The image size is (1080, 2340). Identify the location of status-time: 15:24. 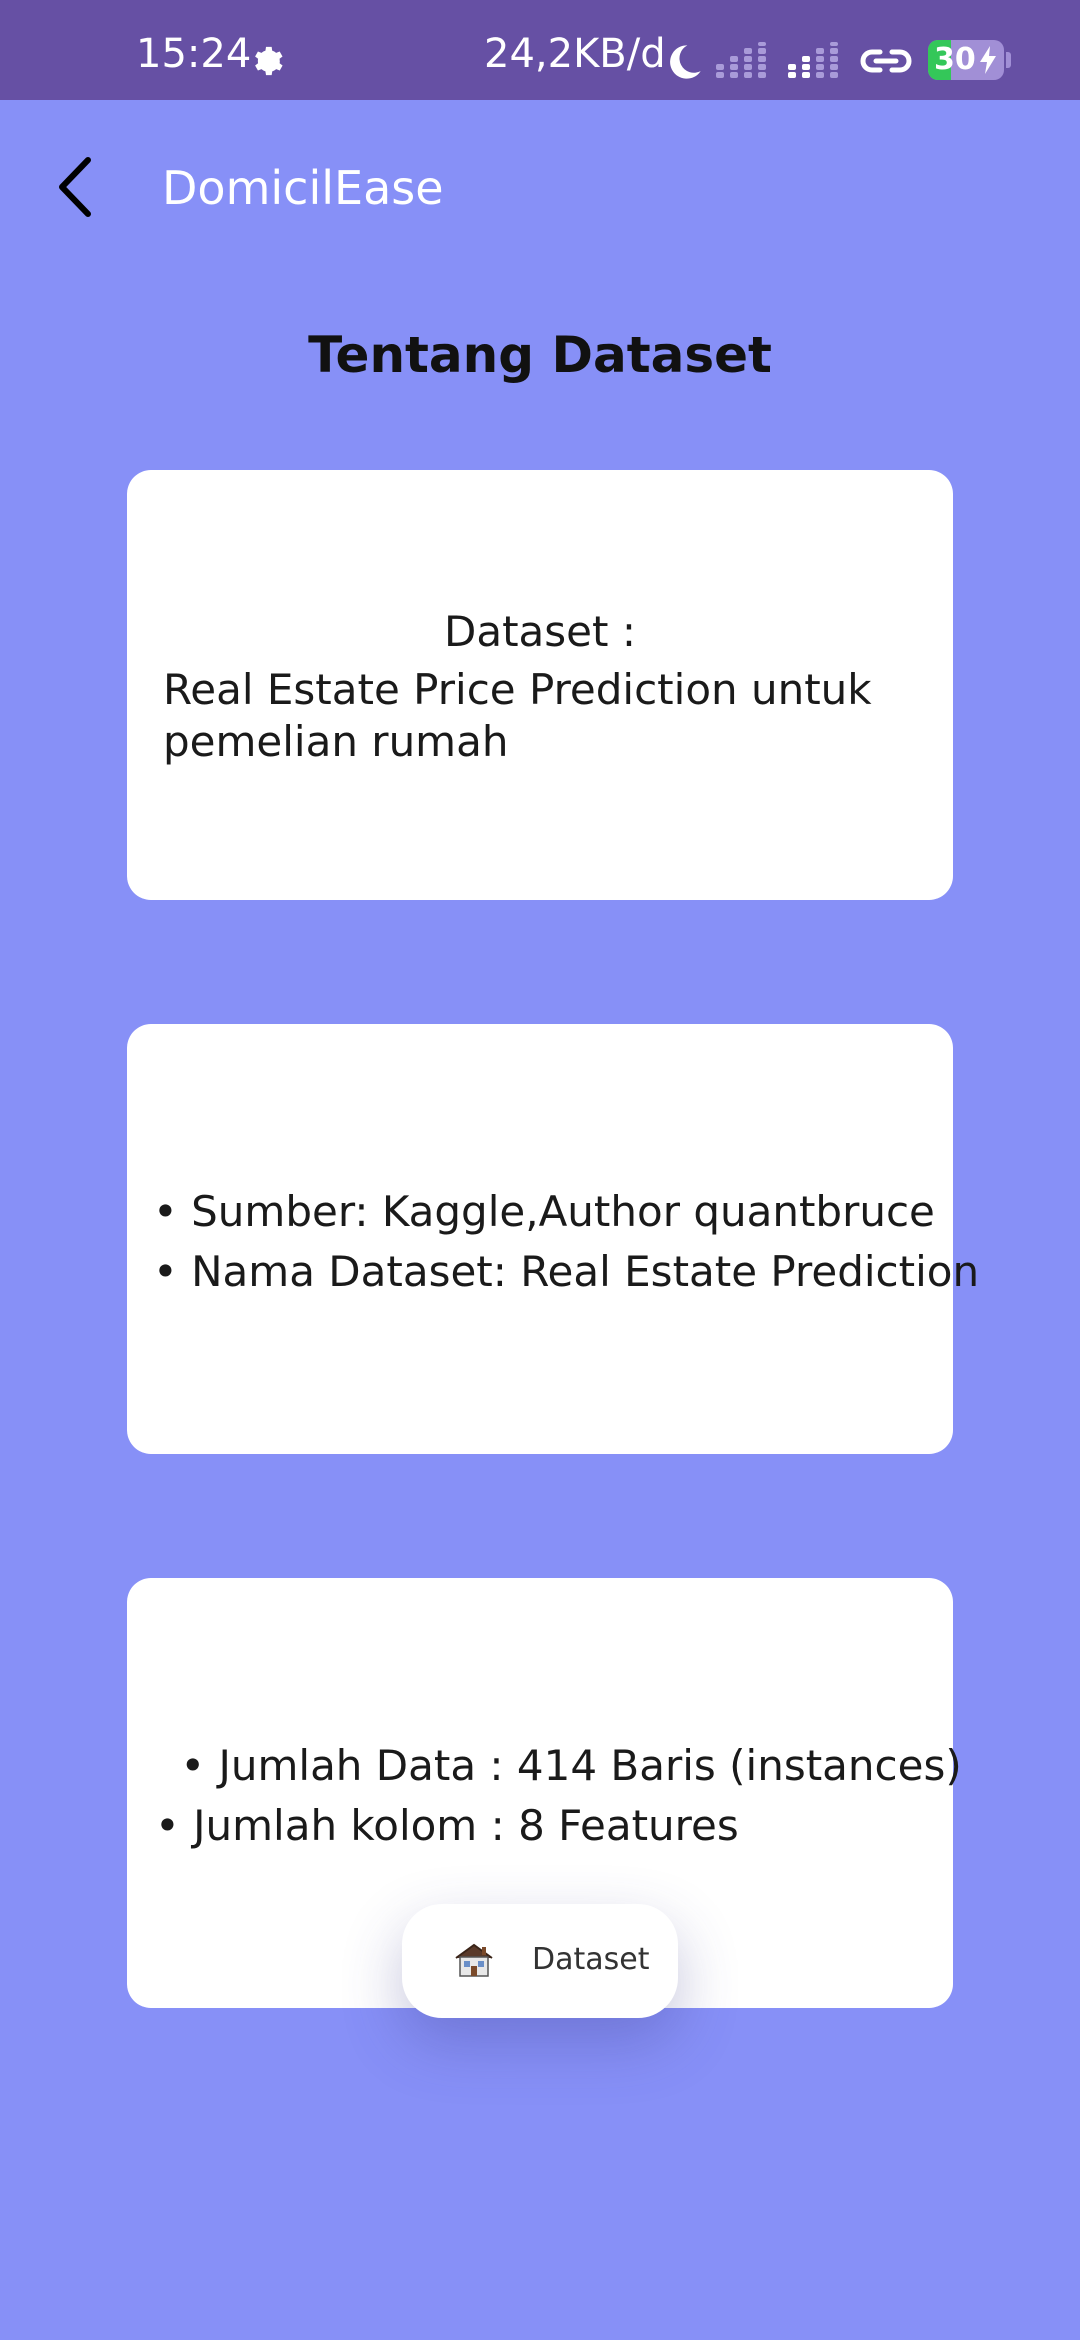
(194, 54).